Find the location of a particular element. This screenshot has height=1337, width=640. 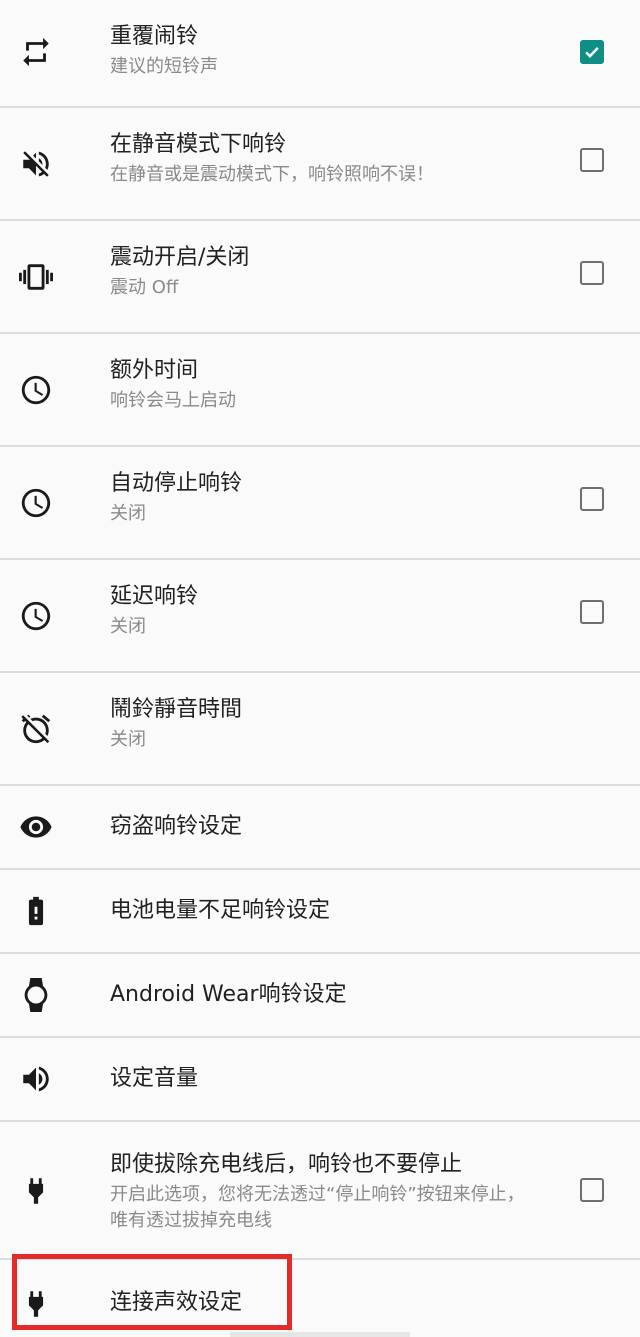

setting-repeat-alarm: 重覆闹铃 建议的短铃声 is located at coordinates (320, 54).